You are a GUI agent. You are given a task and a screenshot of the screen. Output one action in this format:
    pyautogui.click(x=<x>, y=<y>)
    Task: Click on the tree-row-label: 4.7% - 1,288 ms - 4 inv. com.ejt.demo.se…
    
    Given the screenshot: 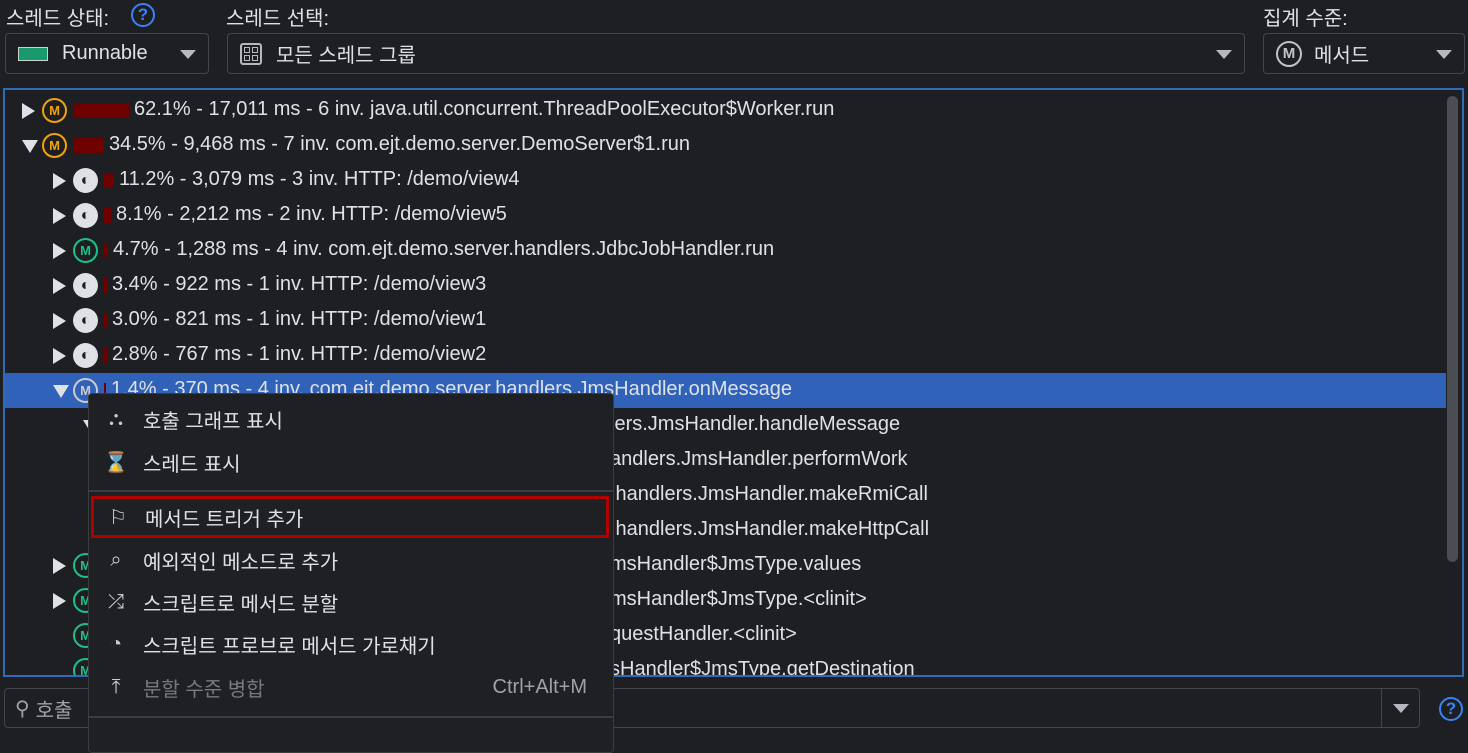 What is the action you would take?
    pyautogui.click(x=444, y=249)
    